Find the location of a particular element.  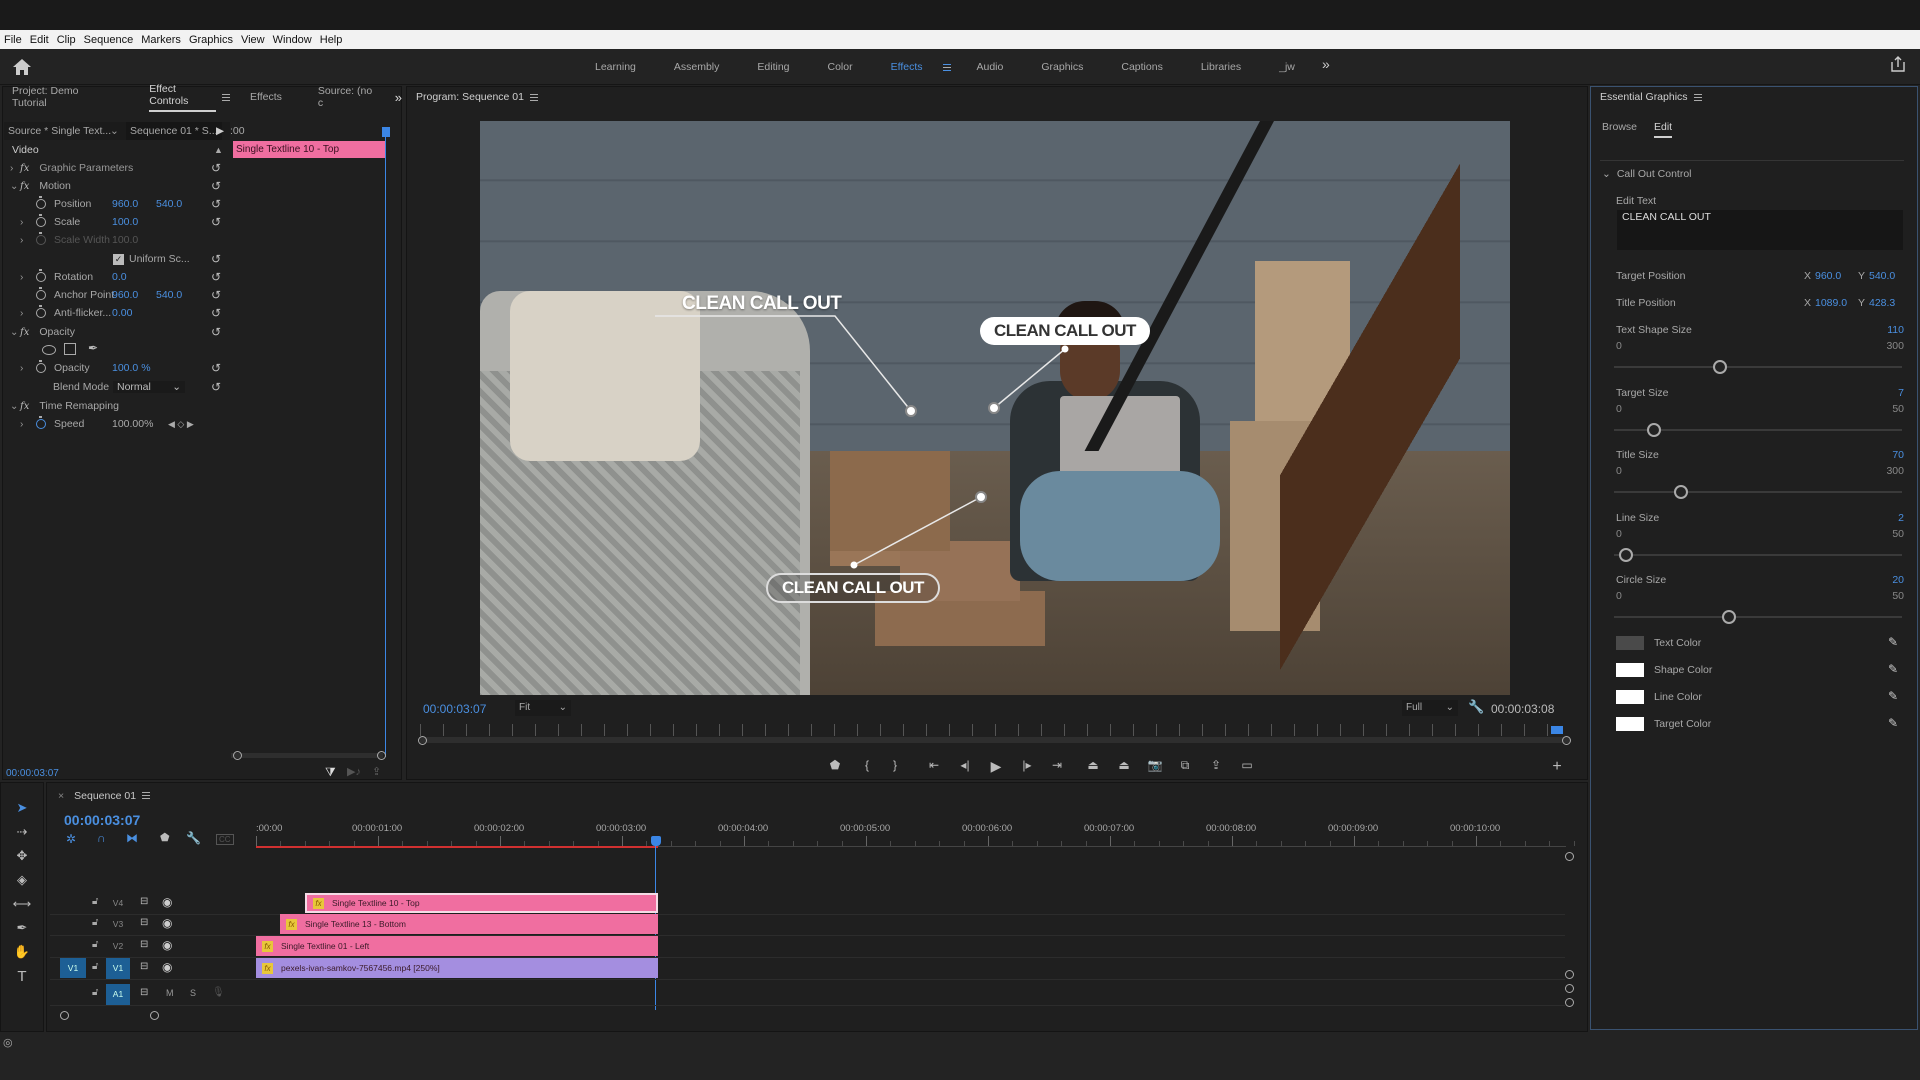

graphic-parameters-row: › fx Graphic Parameters is located at coordinates (71, 168).